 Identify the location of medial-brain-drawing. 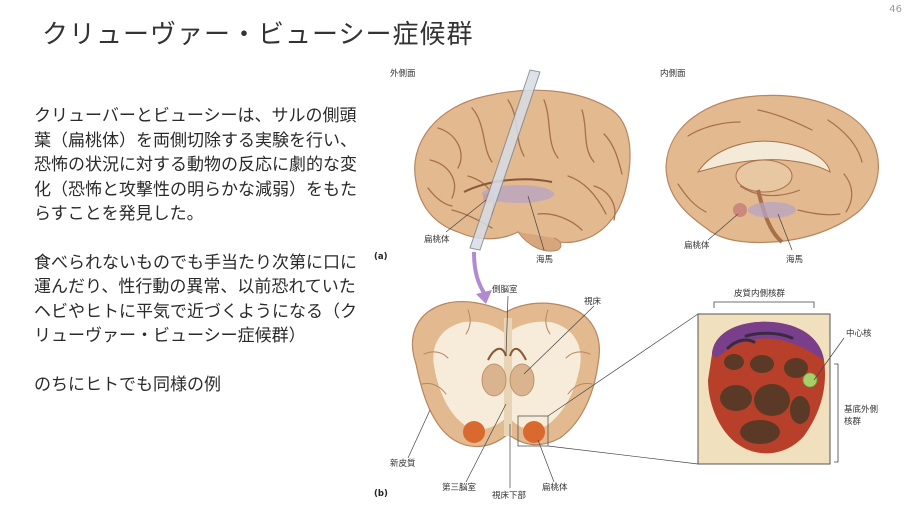
(772, 169).